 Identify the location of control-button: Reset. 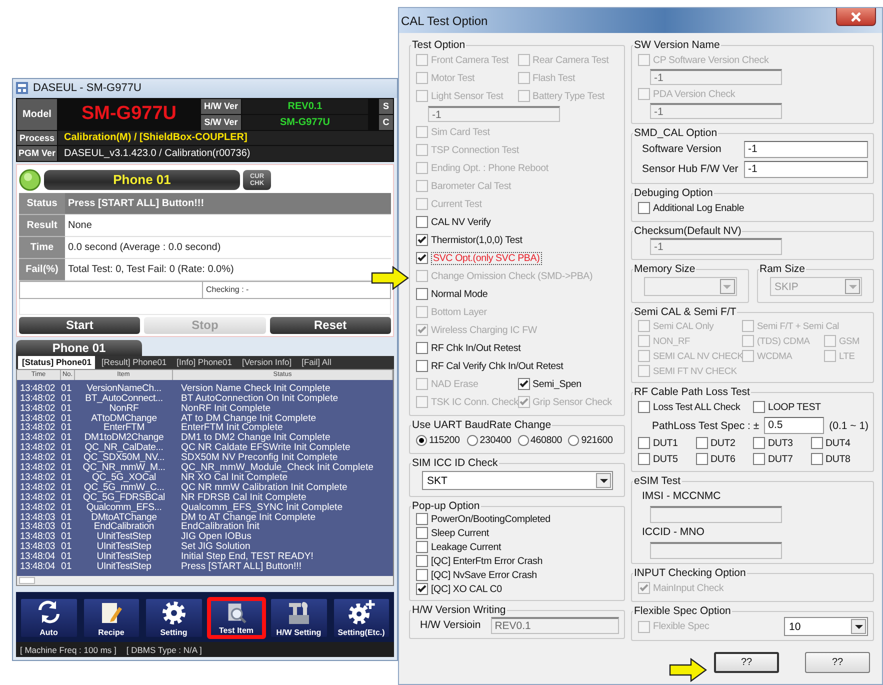
(330, 325).